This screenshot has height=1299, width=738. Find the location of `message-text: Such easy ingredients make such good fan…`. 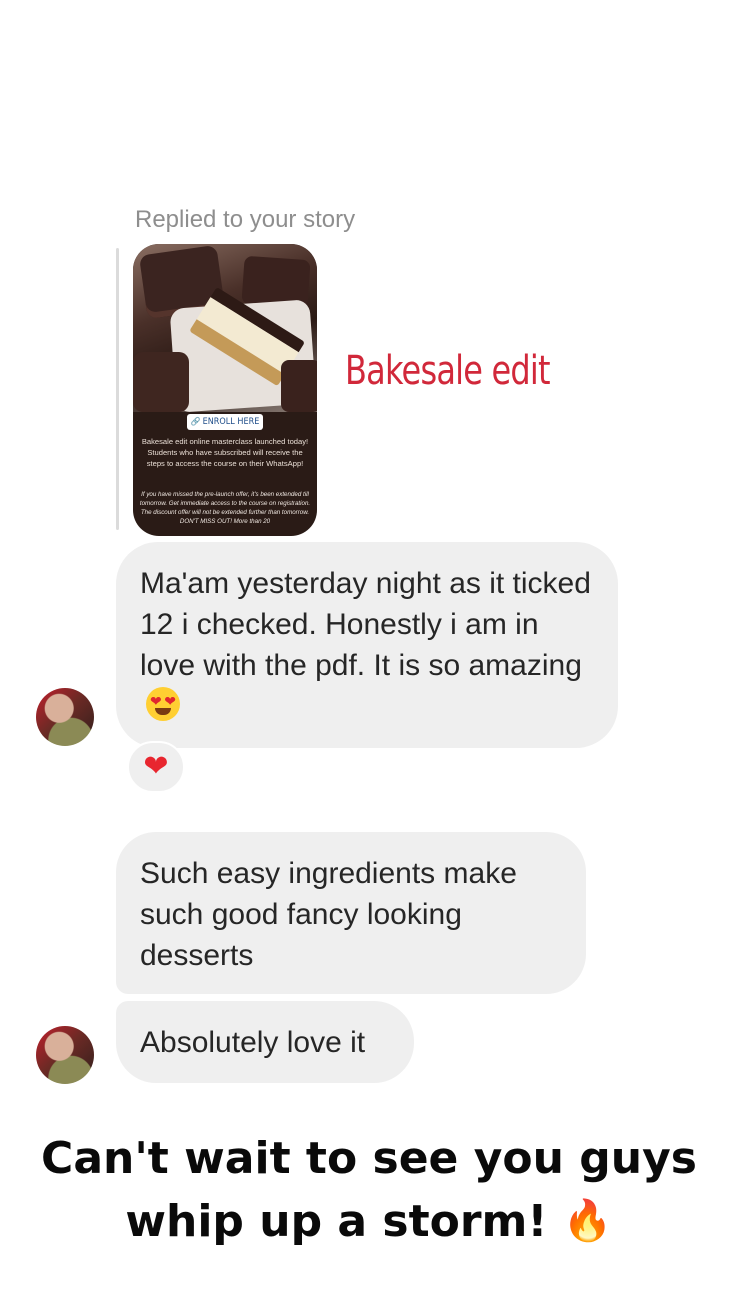

message-text: Such easy ingredients make such good fan… is located at coordinates (328, 914).